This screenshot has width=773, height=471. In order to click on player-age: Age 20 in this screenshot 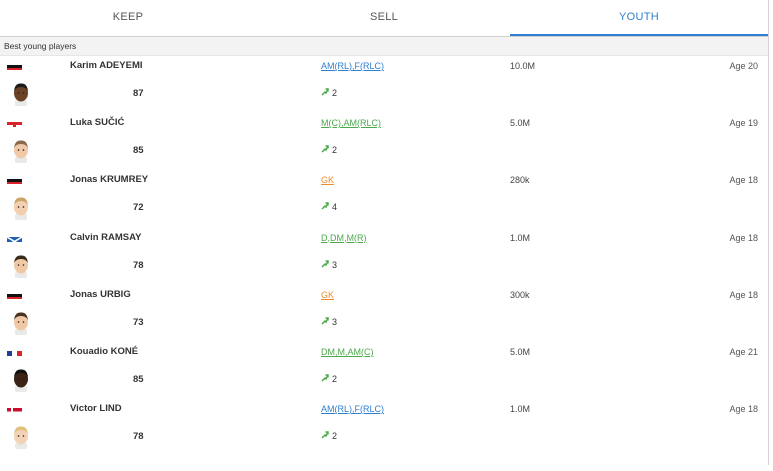, I will do `click(743, 66)`.